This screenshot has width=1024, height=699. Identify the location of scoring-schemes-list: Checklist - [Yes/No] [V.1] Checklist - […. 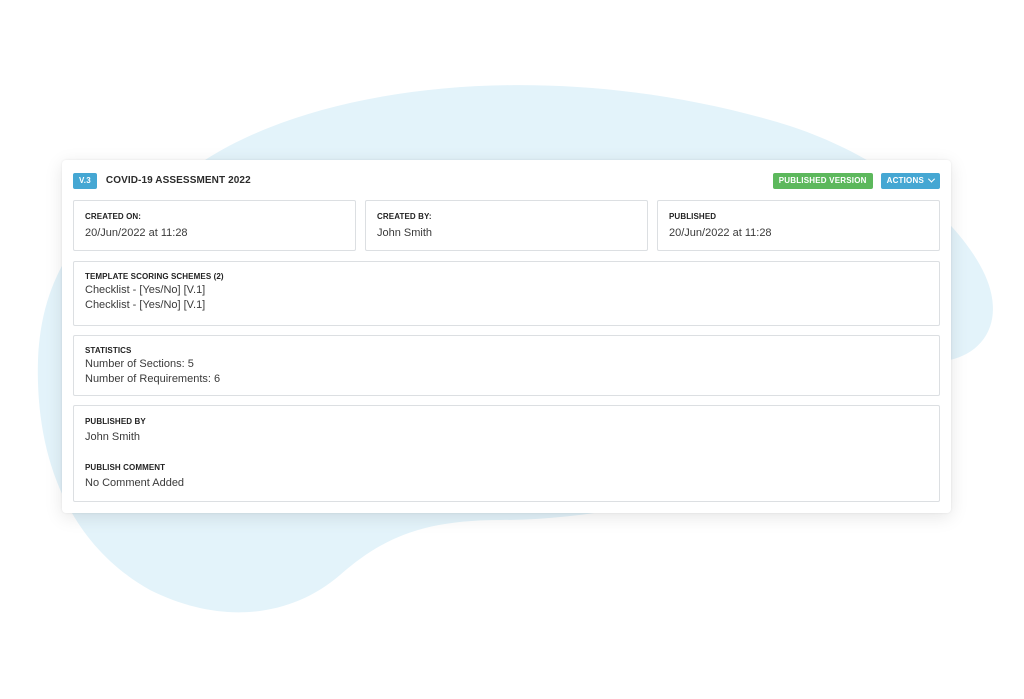
(145, 298).